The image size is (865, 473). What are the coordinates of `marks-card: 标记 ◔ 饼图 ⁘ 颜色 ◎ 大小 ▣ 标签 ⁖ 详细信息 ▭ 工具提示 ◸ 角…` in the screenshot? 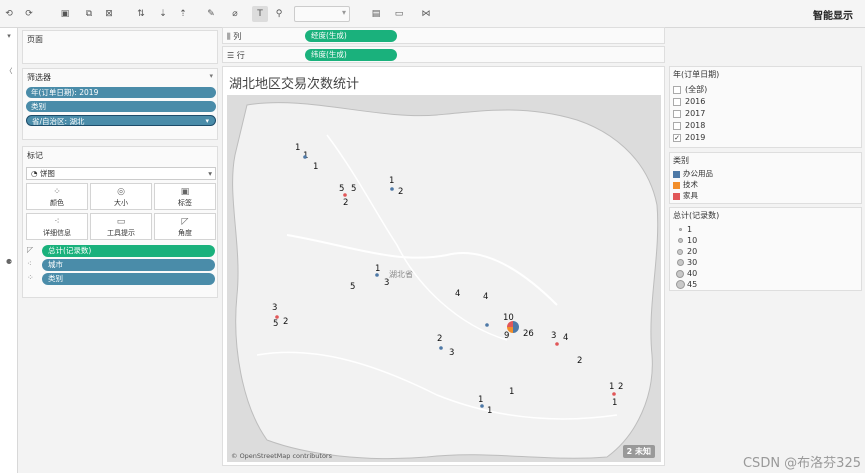 It's located at (120, 222).